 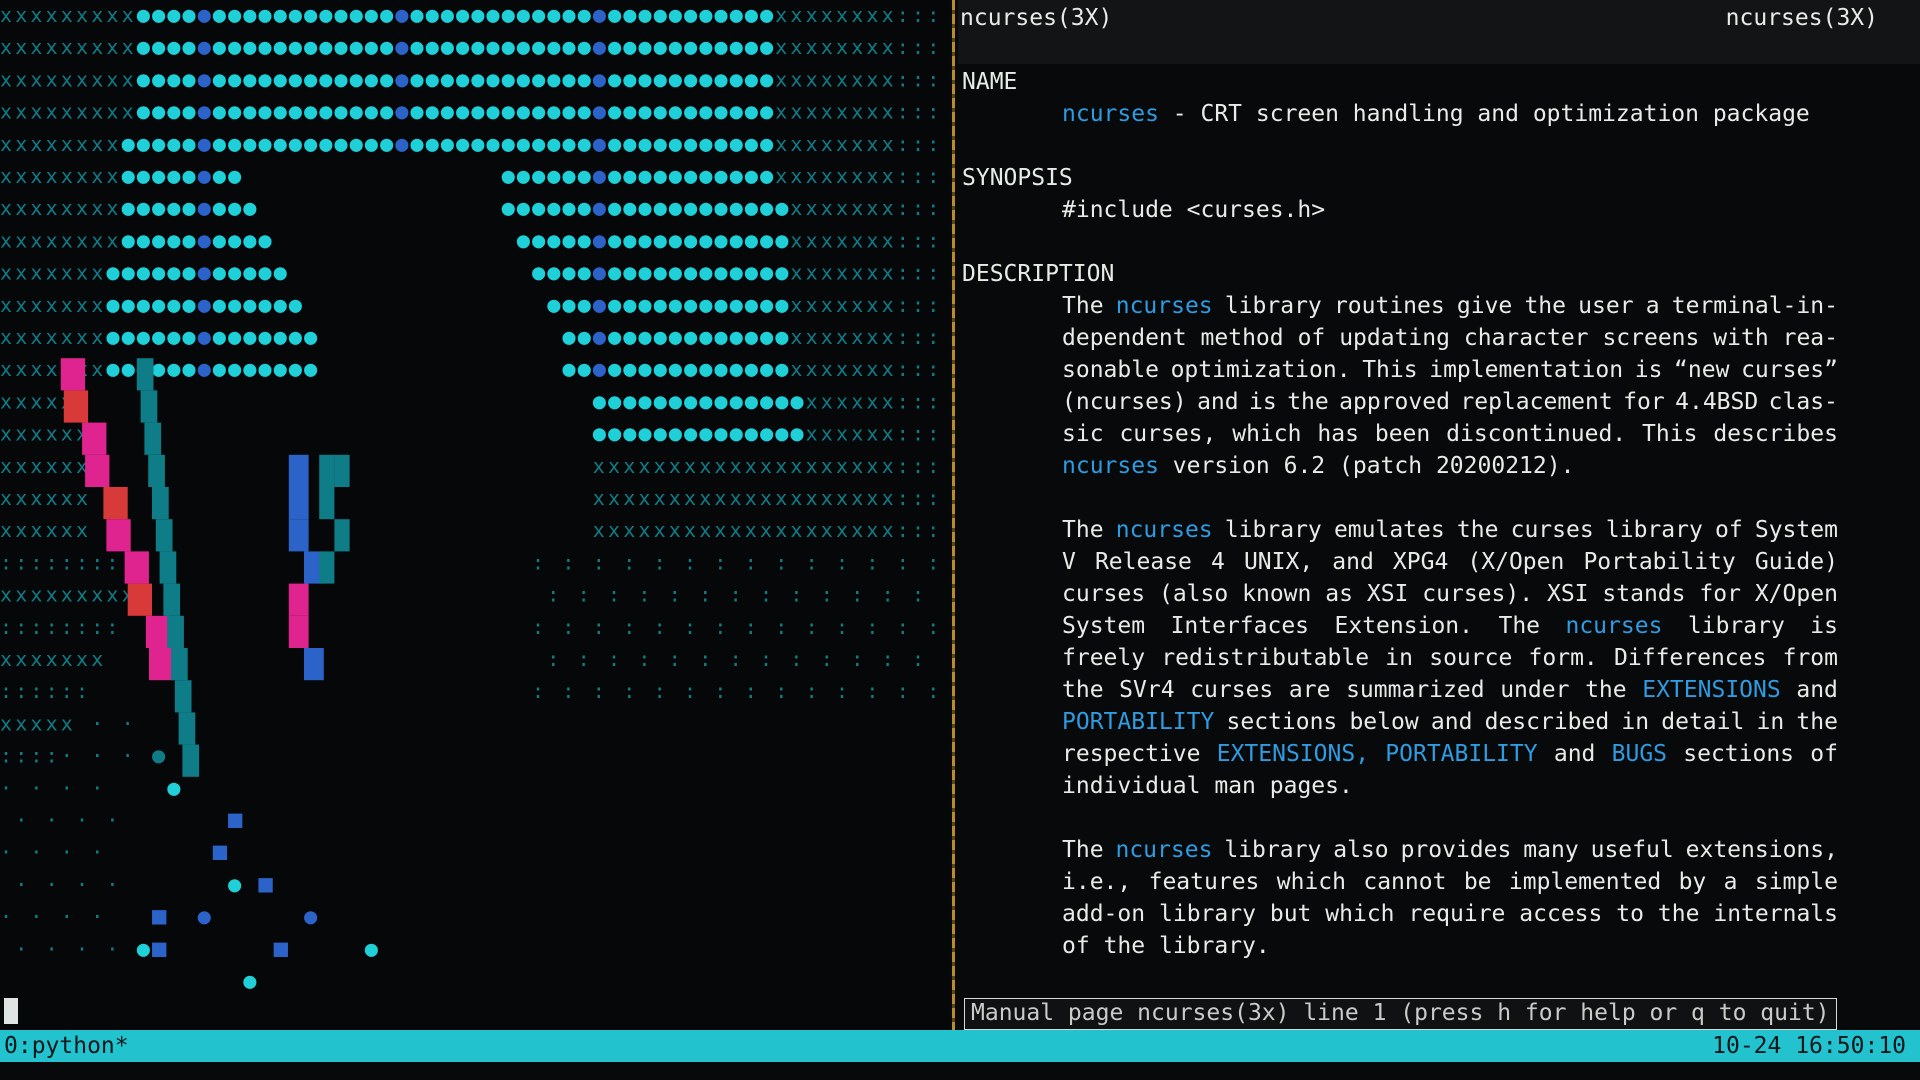 What do you see at coordinates (1754, 306) in the screenshot?
I see `description-word: terminal-in-` at bounding box center [1754, 306].